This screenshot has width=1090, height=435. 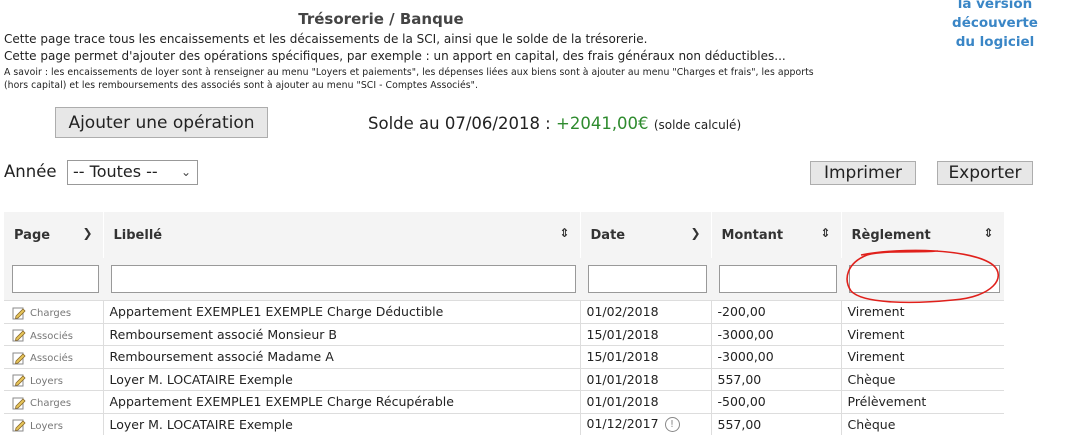 What do you see at coordinates (876, 312) in the screenshot?
I see `payment-text: Virement` at bounding box center [876, 312].